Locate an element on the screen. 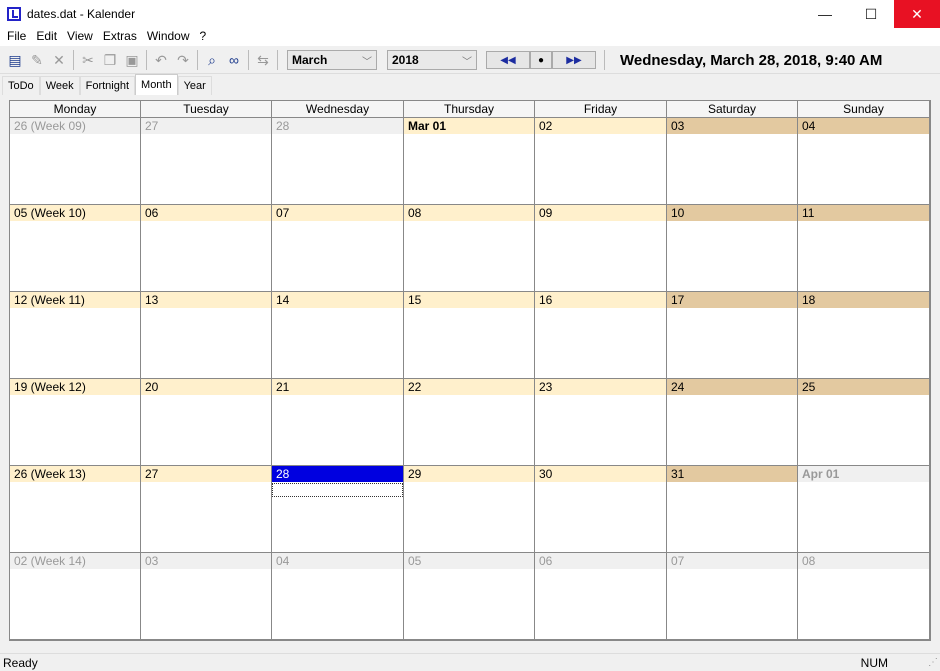  menu-bar: File Edit View Extras Window ? is located at coordinates (470, 37).